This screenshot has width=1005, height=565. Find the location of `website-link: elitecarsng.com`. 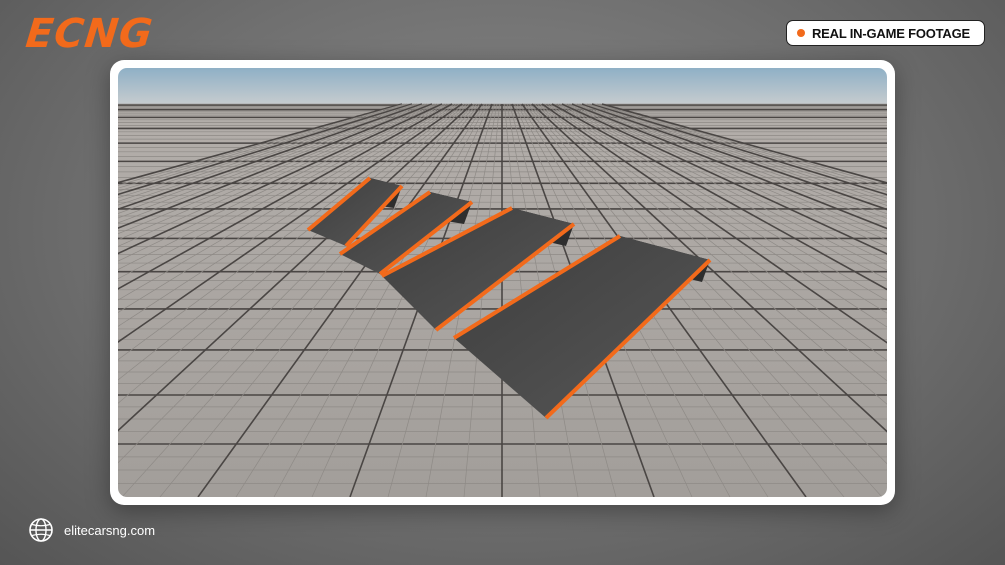

website-link: elitecarsng.com is located at coordinates (109, 530).